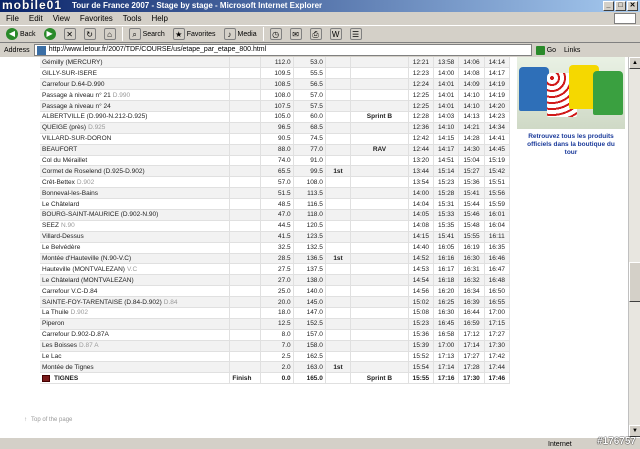 The image size is (640, 449). I want to click on mail-button: ✉, so click(296, 34).